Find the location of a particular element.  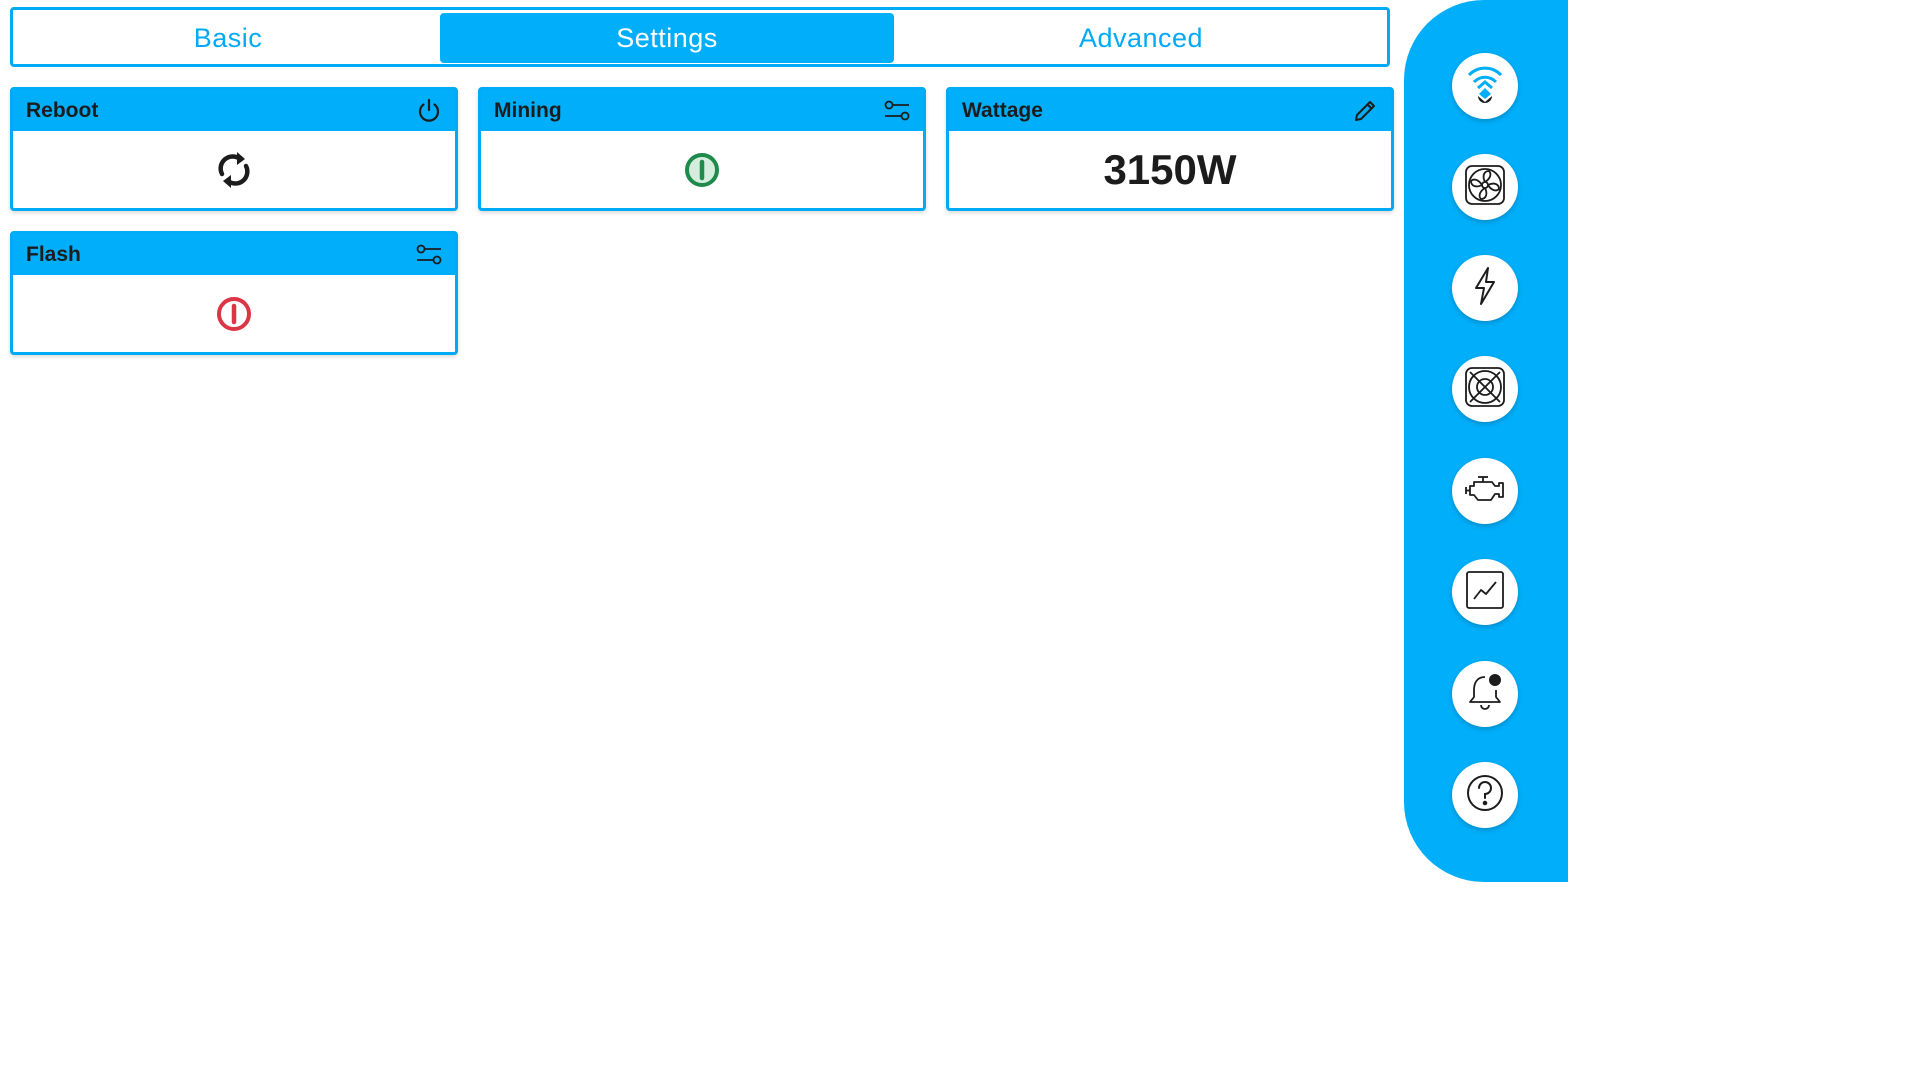

flash-card-header: Flash is located at coordinates (234, 254).